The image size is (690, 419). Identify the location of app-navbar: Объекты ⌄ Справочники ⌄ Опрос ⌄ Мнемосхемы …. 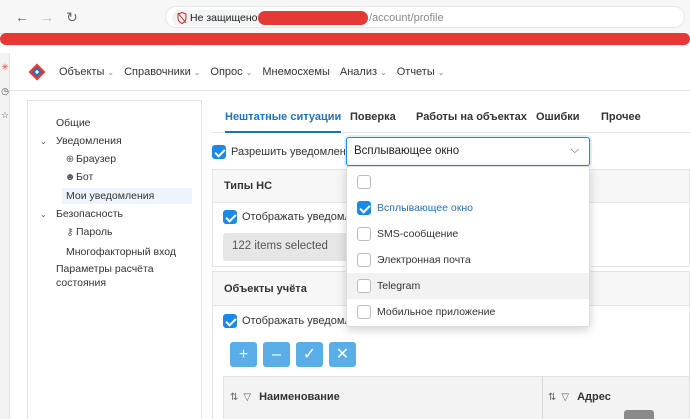
(350, 72).